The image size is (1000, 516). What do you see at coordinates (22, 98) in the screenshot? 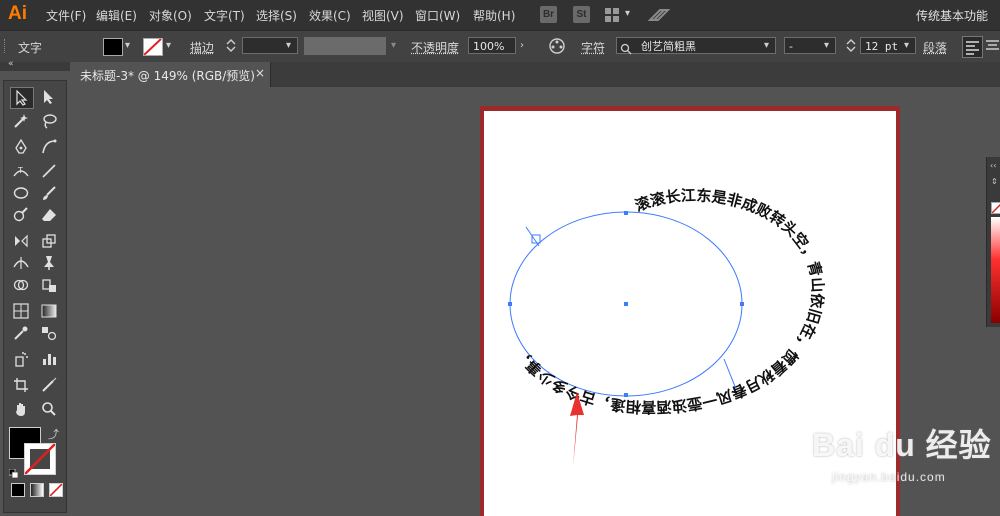
I see `selection-tool-icon` at bounding box center [22, 98].